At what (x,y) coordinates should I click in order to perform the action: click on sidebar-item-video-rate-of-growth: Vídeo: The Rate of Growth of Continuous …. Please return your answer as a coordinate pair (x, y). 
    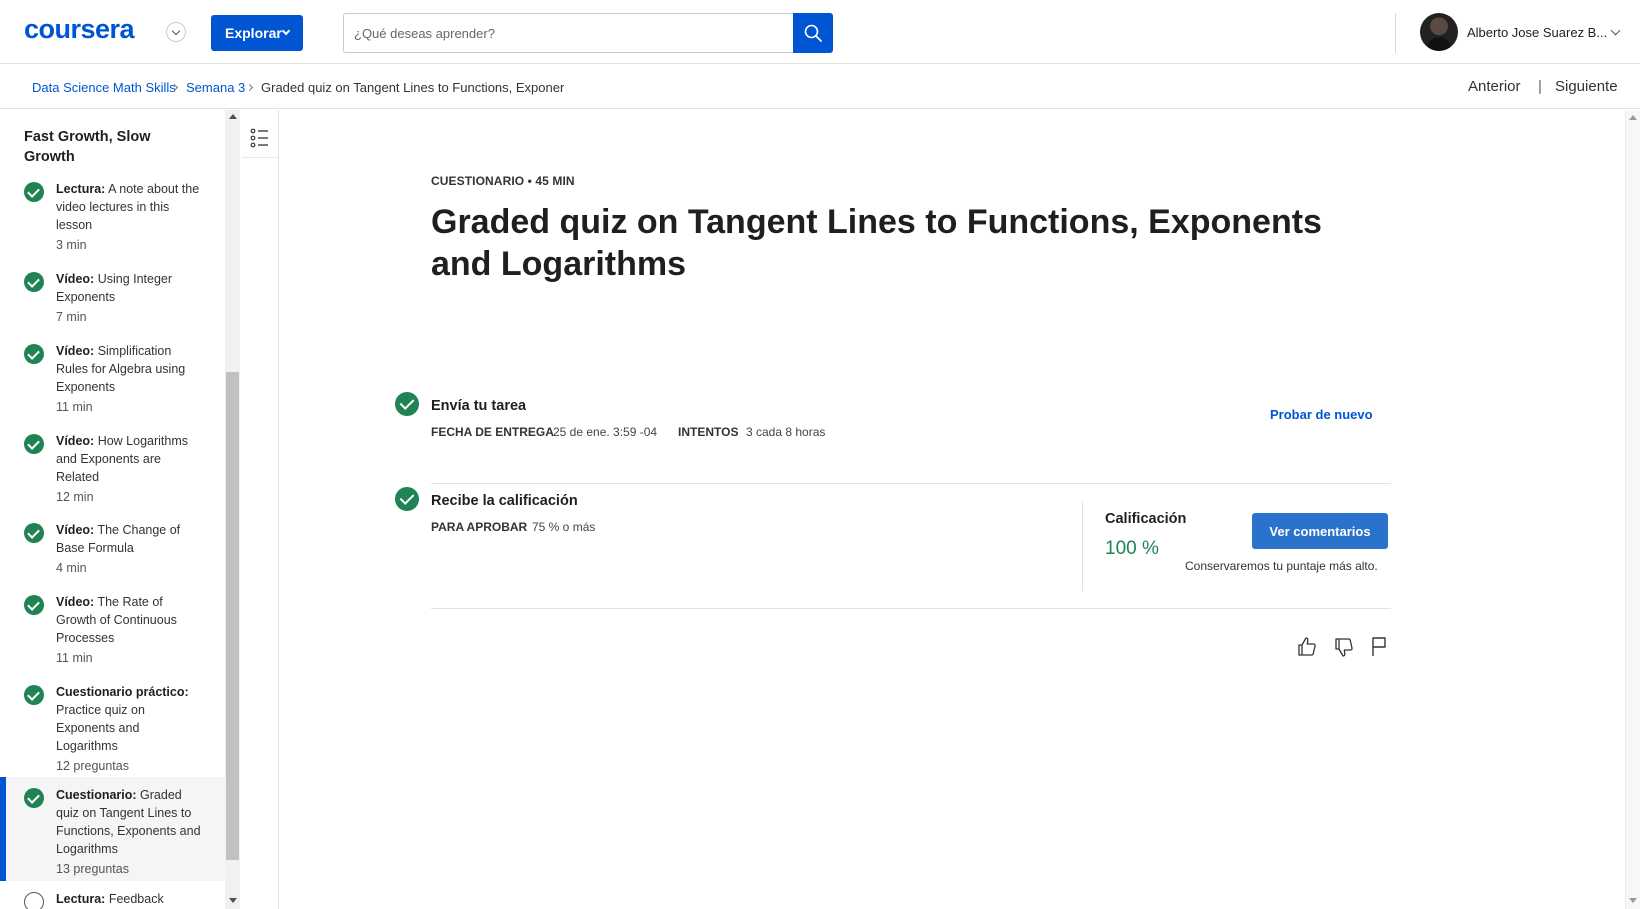
    Looking at the image, I should click on (112, 629).